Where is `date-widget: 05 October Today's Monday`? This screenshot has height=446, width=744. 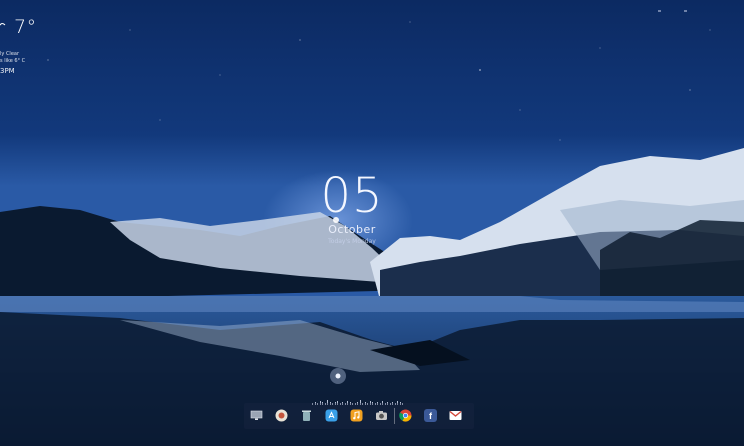
date-widget: 05 October Today's Monday is located at coordinates (352, 208).